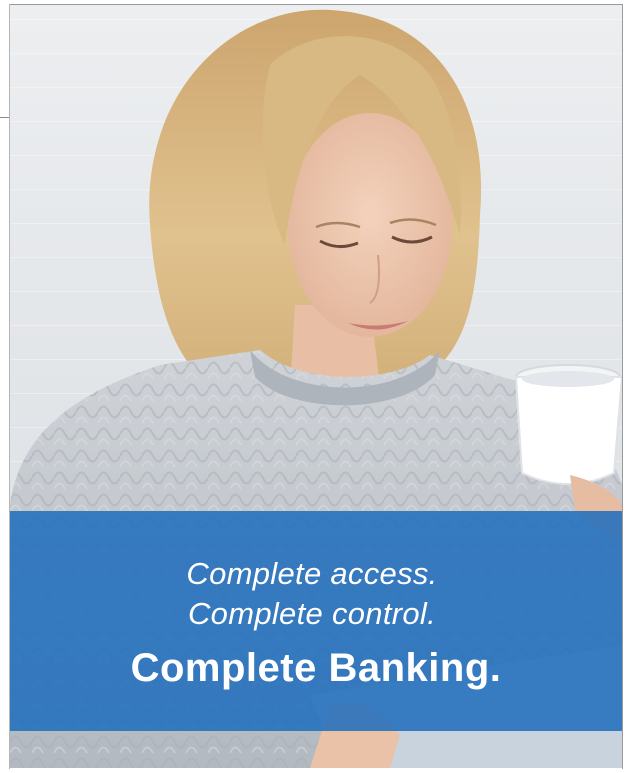 The height and width of the screenshot is (773, 626). What do you see at coordinates (312, 573) in the screenshot?
I see `tagline-line-1: Complete access.` at bounding box center [312, 573].